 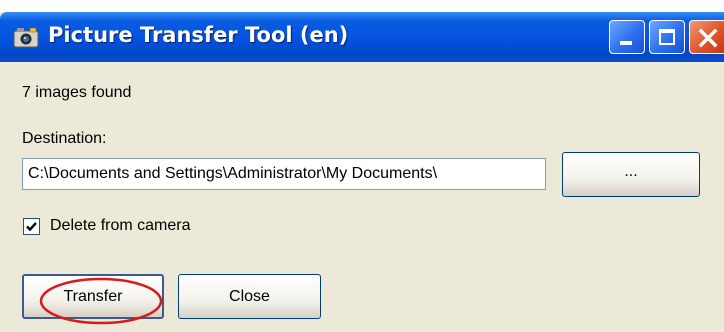 I want to click on close-window-button, so click(x=706, y=37).